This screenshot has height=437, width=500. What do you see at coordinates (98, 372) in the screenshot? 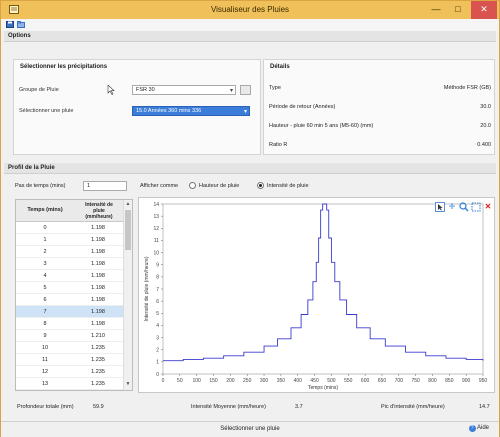
I see `intensity-cell: 1.235` at bounding box center [98, 372].